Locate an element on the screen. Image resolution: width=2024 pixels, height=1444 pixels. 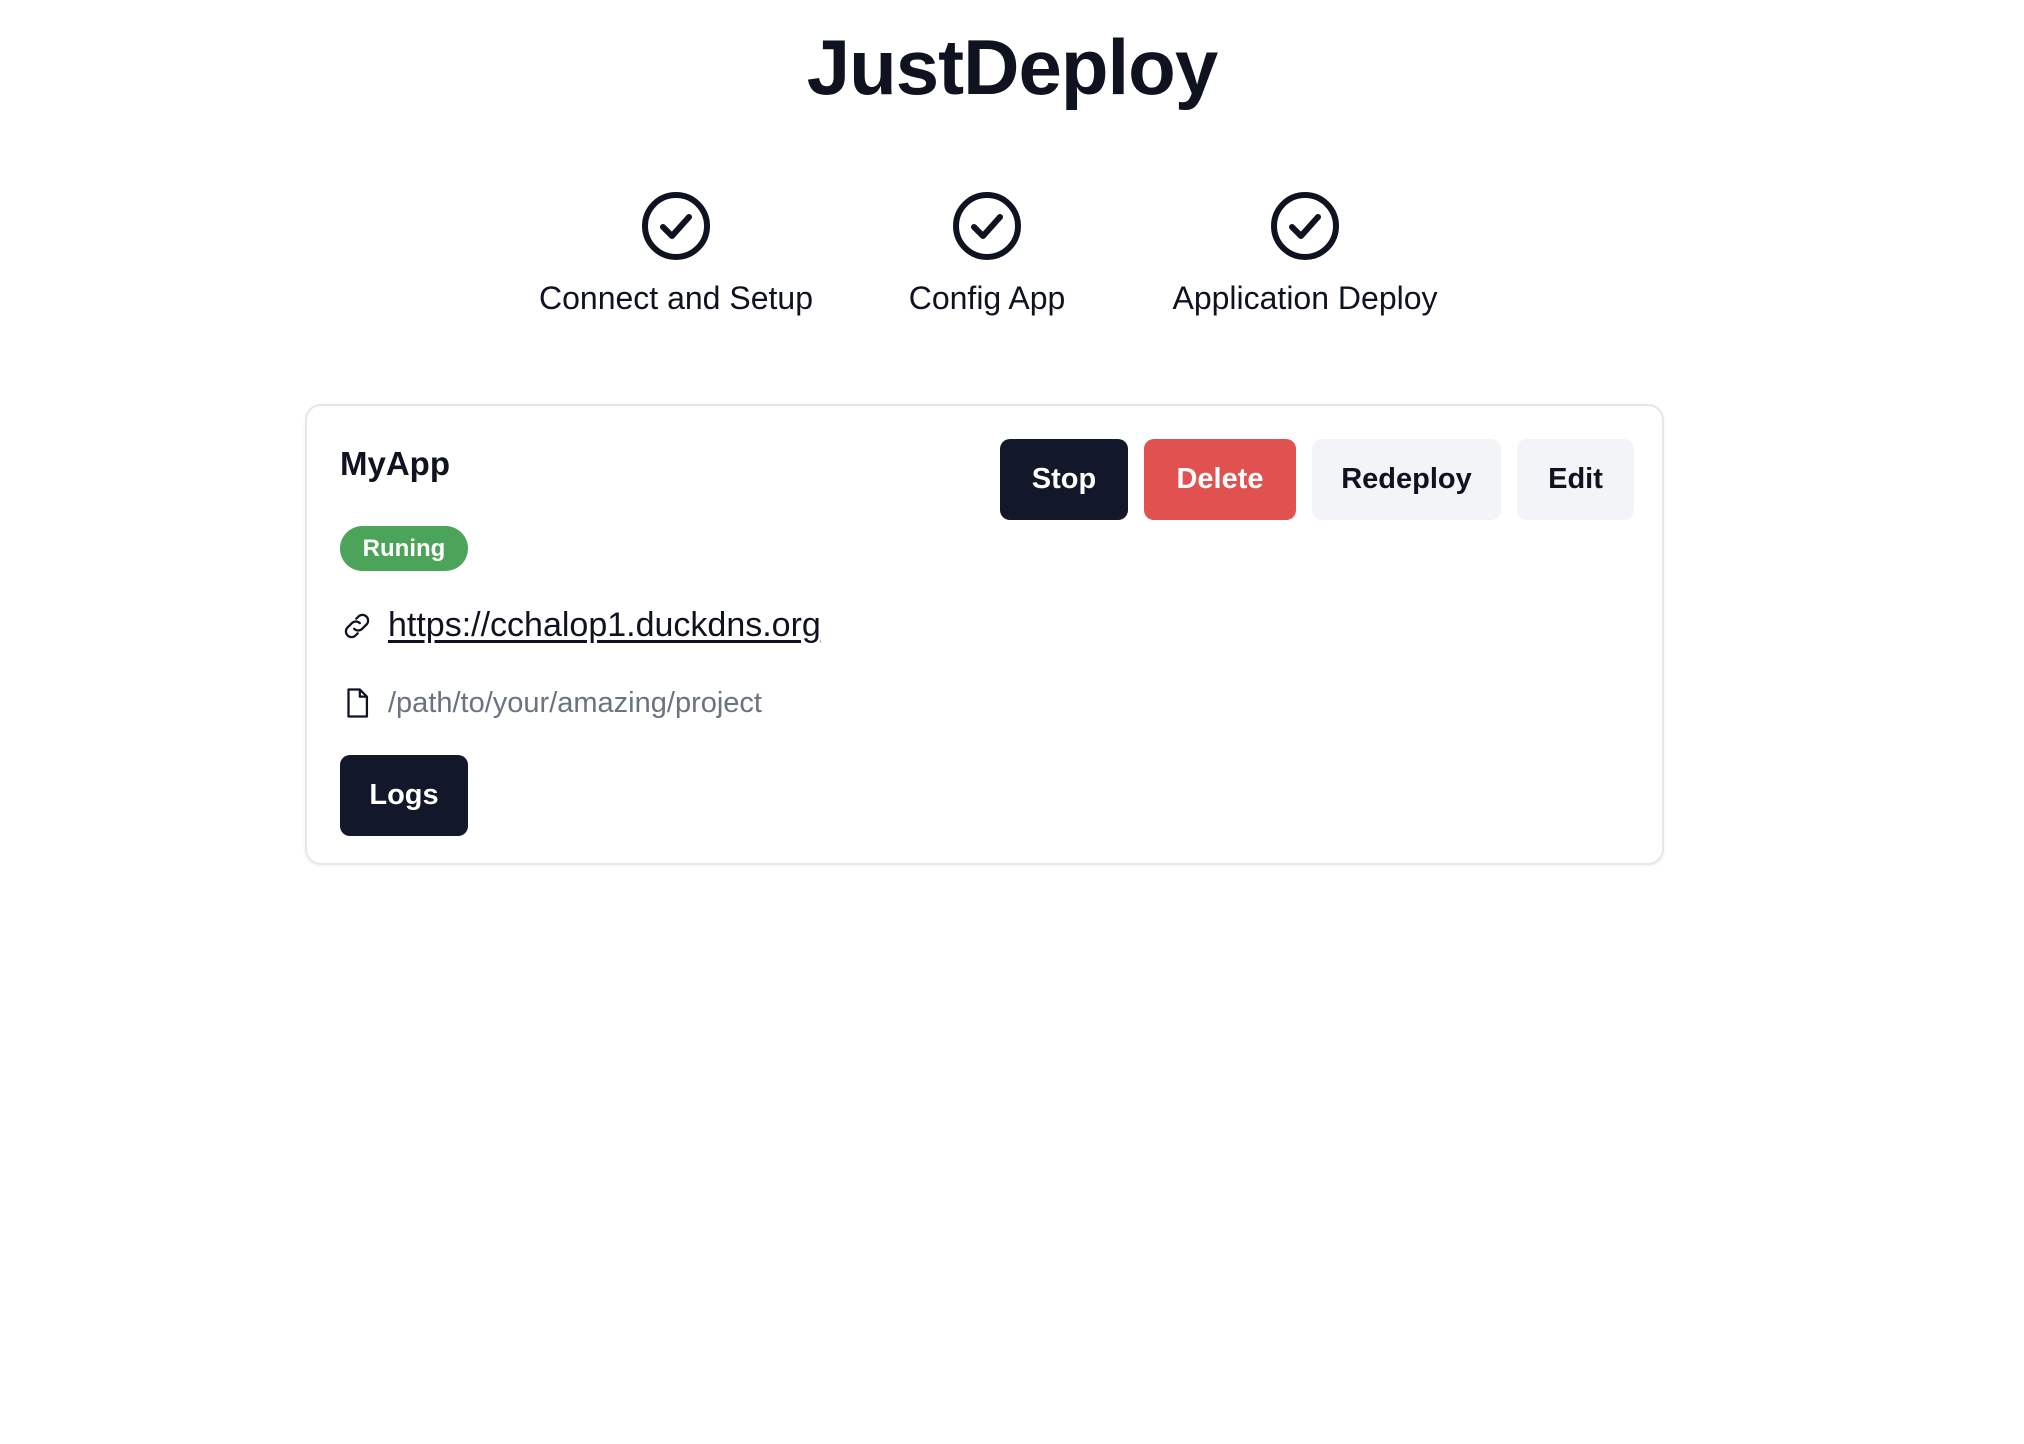
redeploy-button: Redeploy is located at coordinates (1406, 479).